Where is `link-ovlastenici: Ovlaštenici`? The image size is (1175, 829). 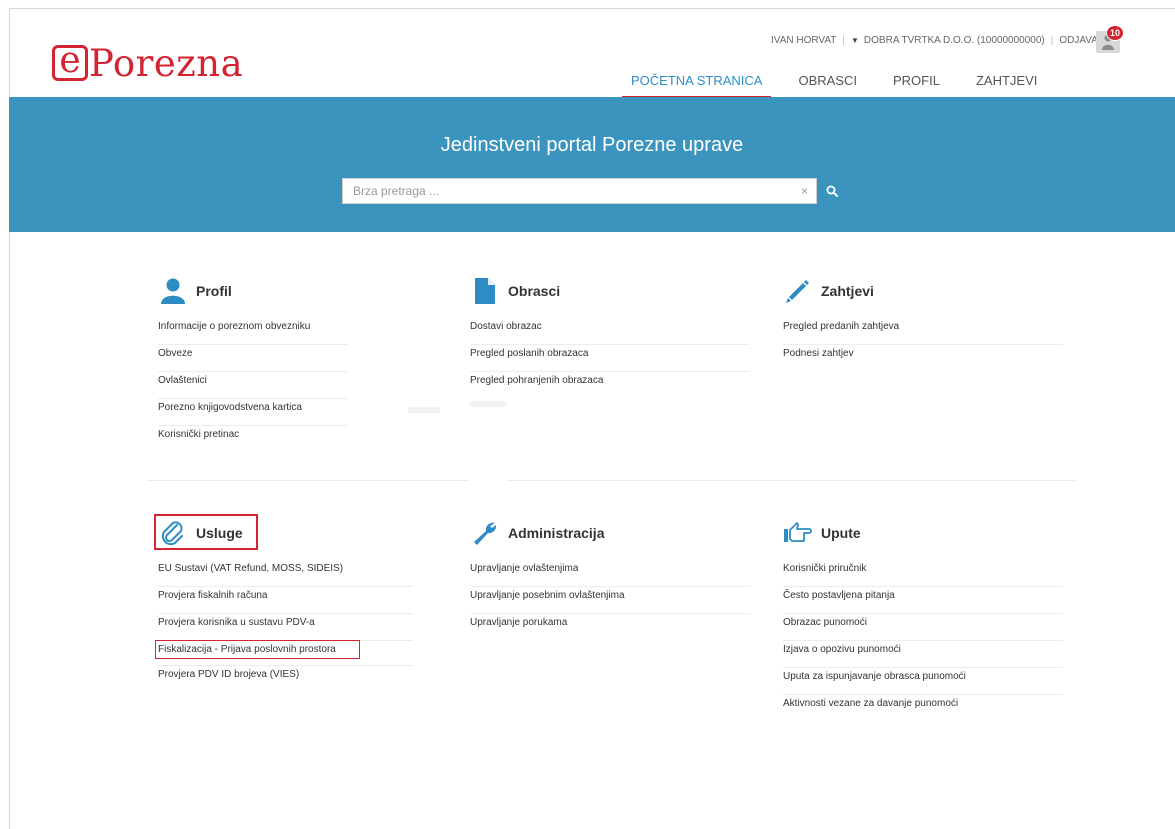 link-ovlastenici: Ovlaštenici is located at coordinates (253, 385).